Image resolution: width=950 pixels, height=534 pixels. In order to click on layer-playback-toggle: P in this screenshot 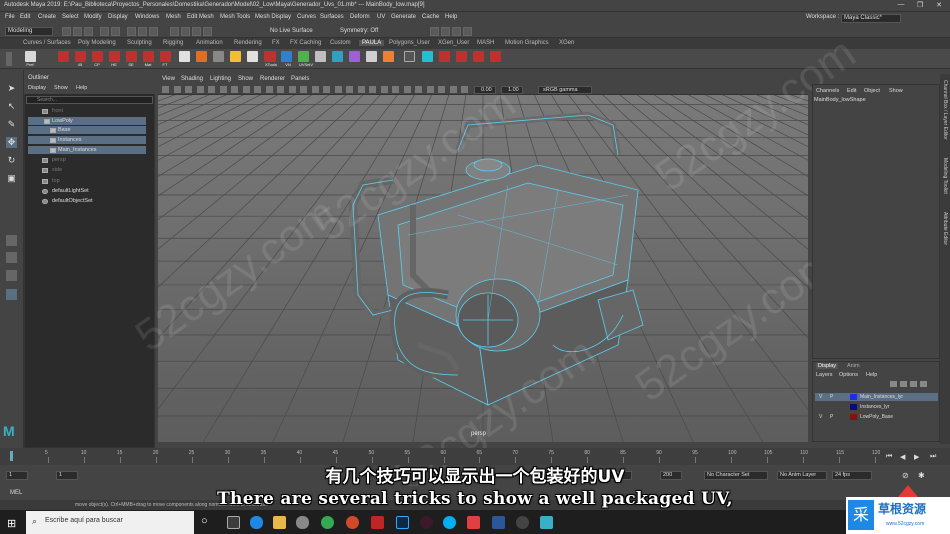, I will do `click(831, 417)`.